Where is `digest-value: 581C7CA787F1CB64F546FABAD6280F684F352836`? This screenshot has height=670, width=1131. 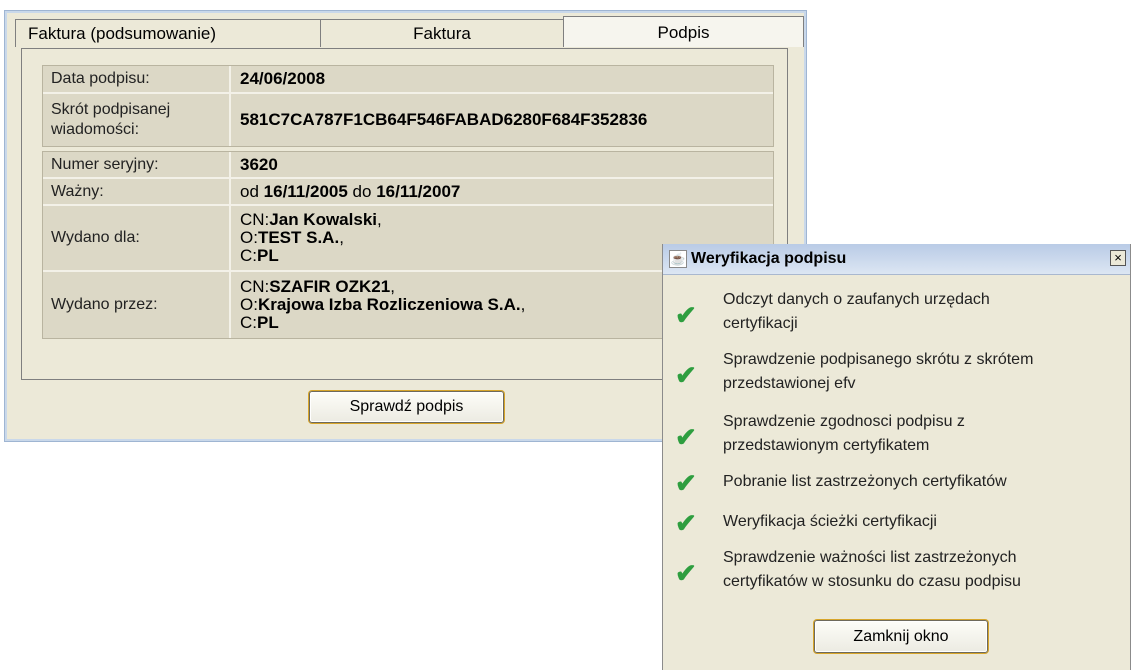
digest-value: 581C7CA787F1CB64F546FABAD6280F684F352836 is located at coordinates (444, 119).